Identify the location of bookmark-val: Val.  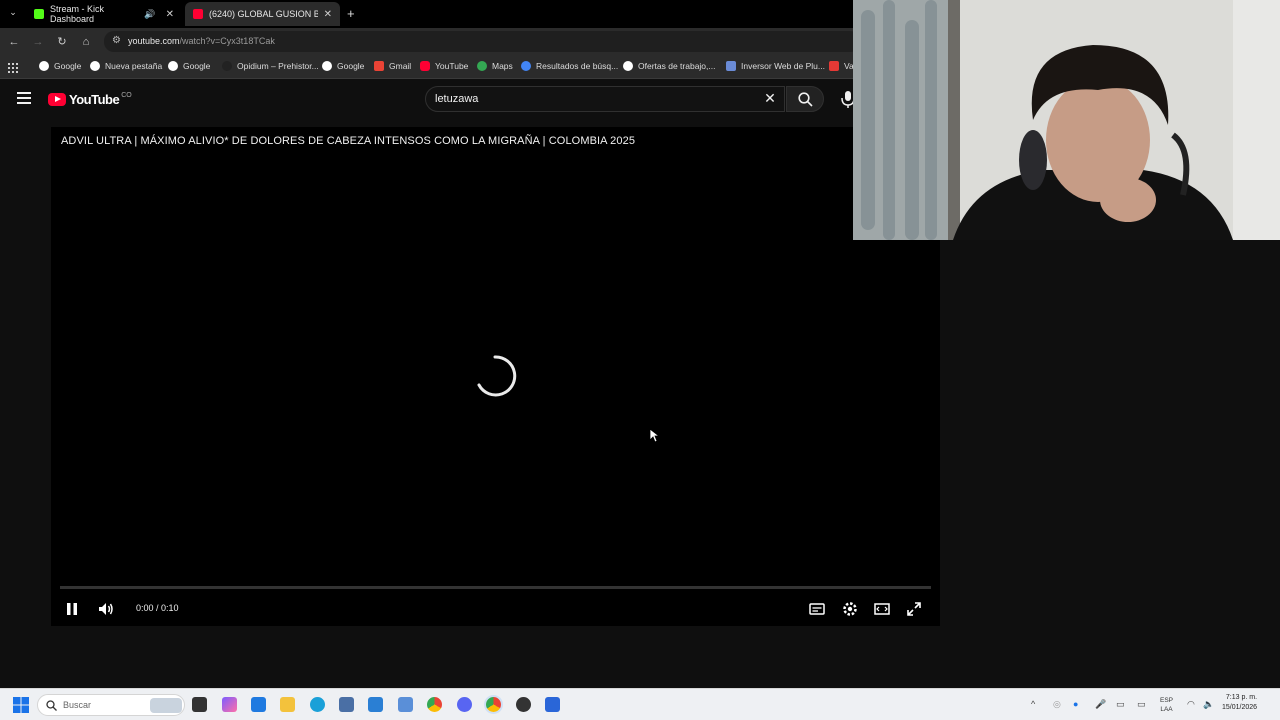
(842, 66).